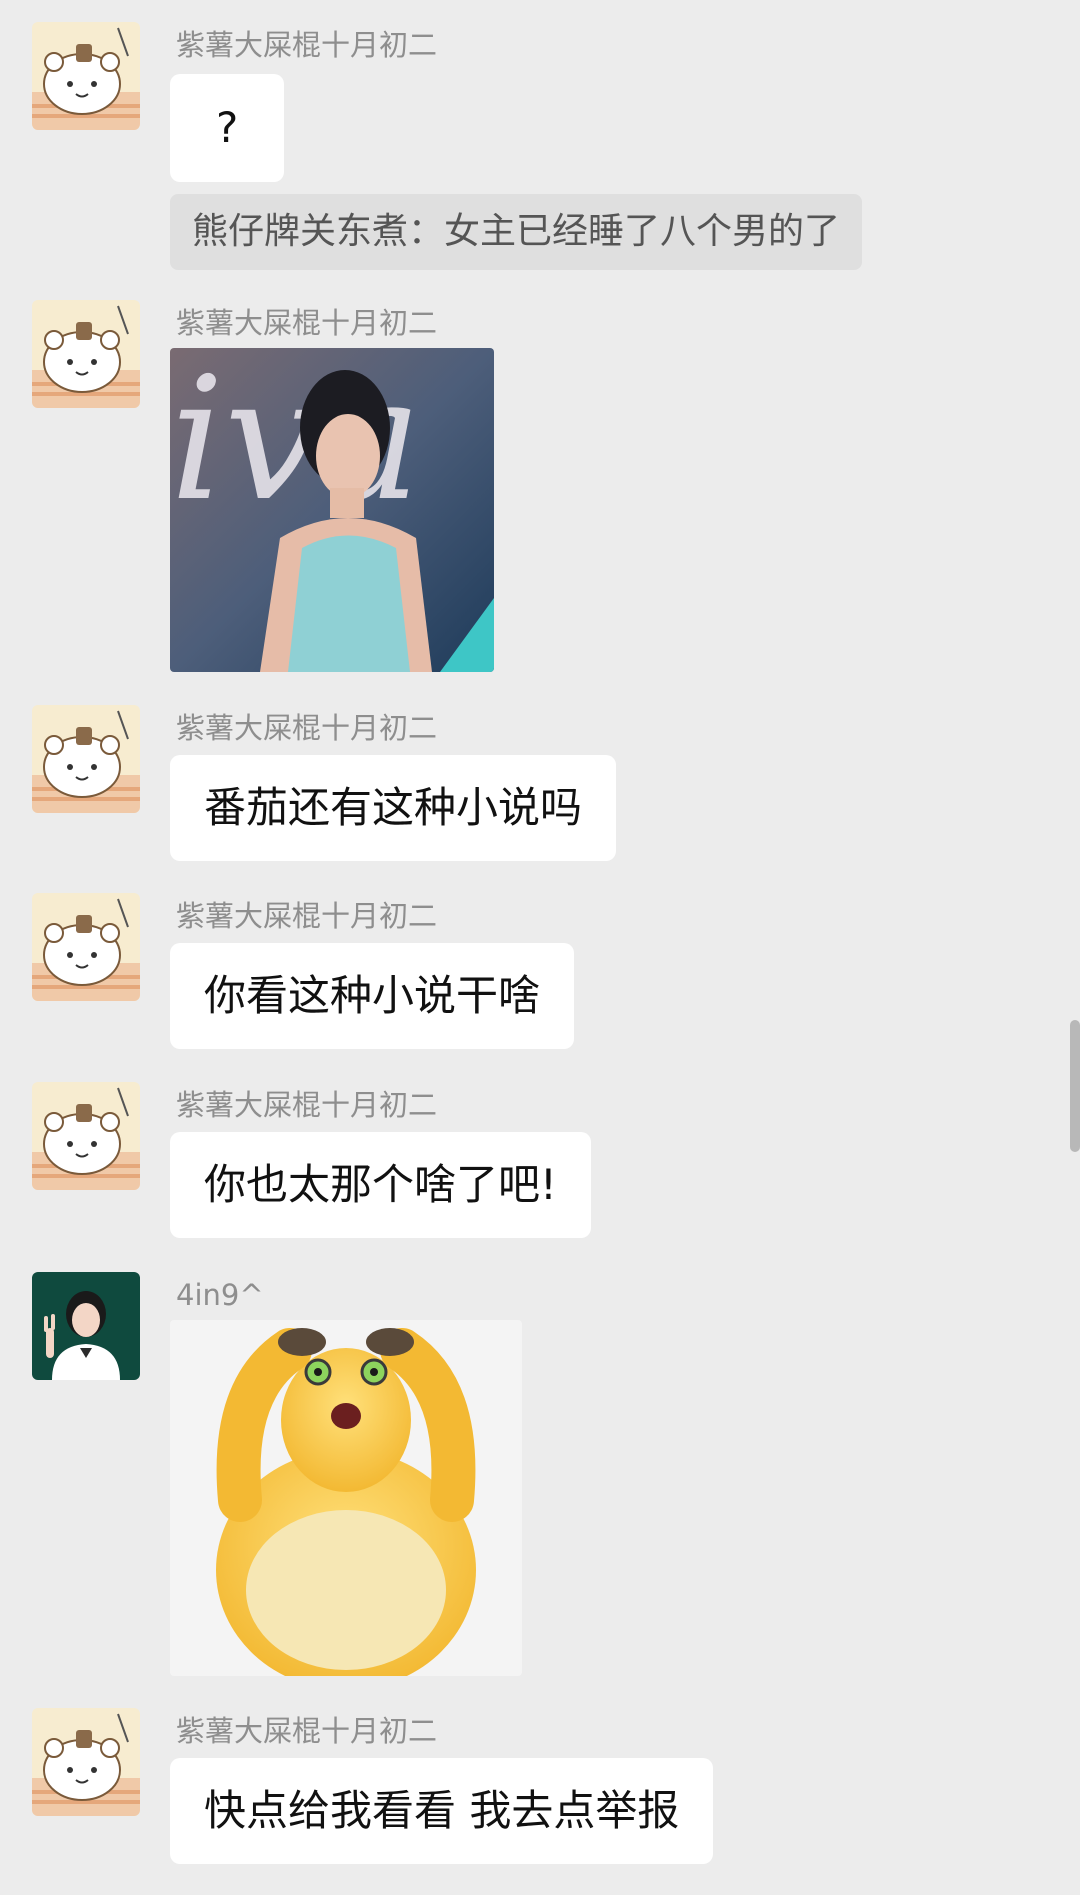 This screenshot has width=1080, height=1895. Describe the element at coordinates (227, 128) in the screenshot. I see `message-bubble: ?` at that location.